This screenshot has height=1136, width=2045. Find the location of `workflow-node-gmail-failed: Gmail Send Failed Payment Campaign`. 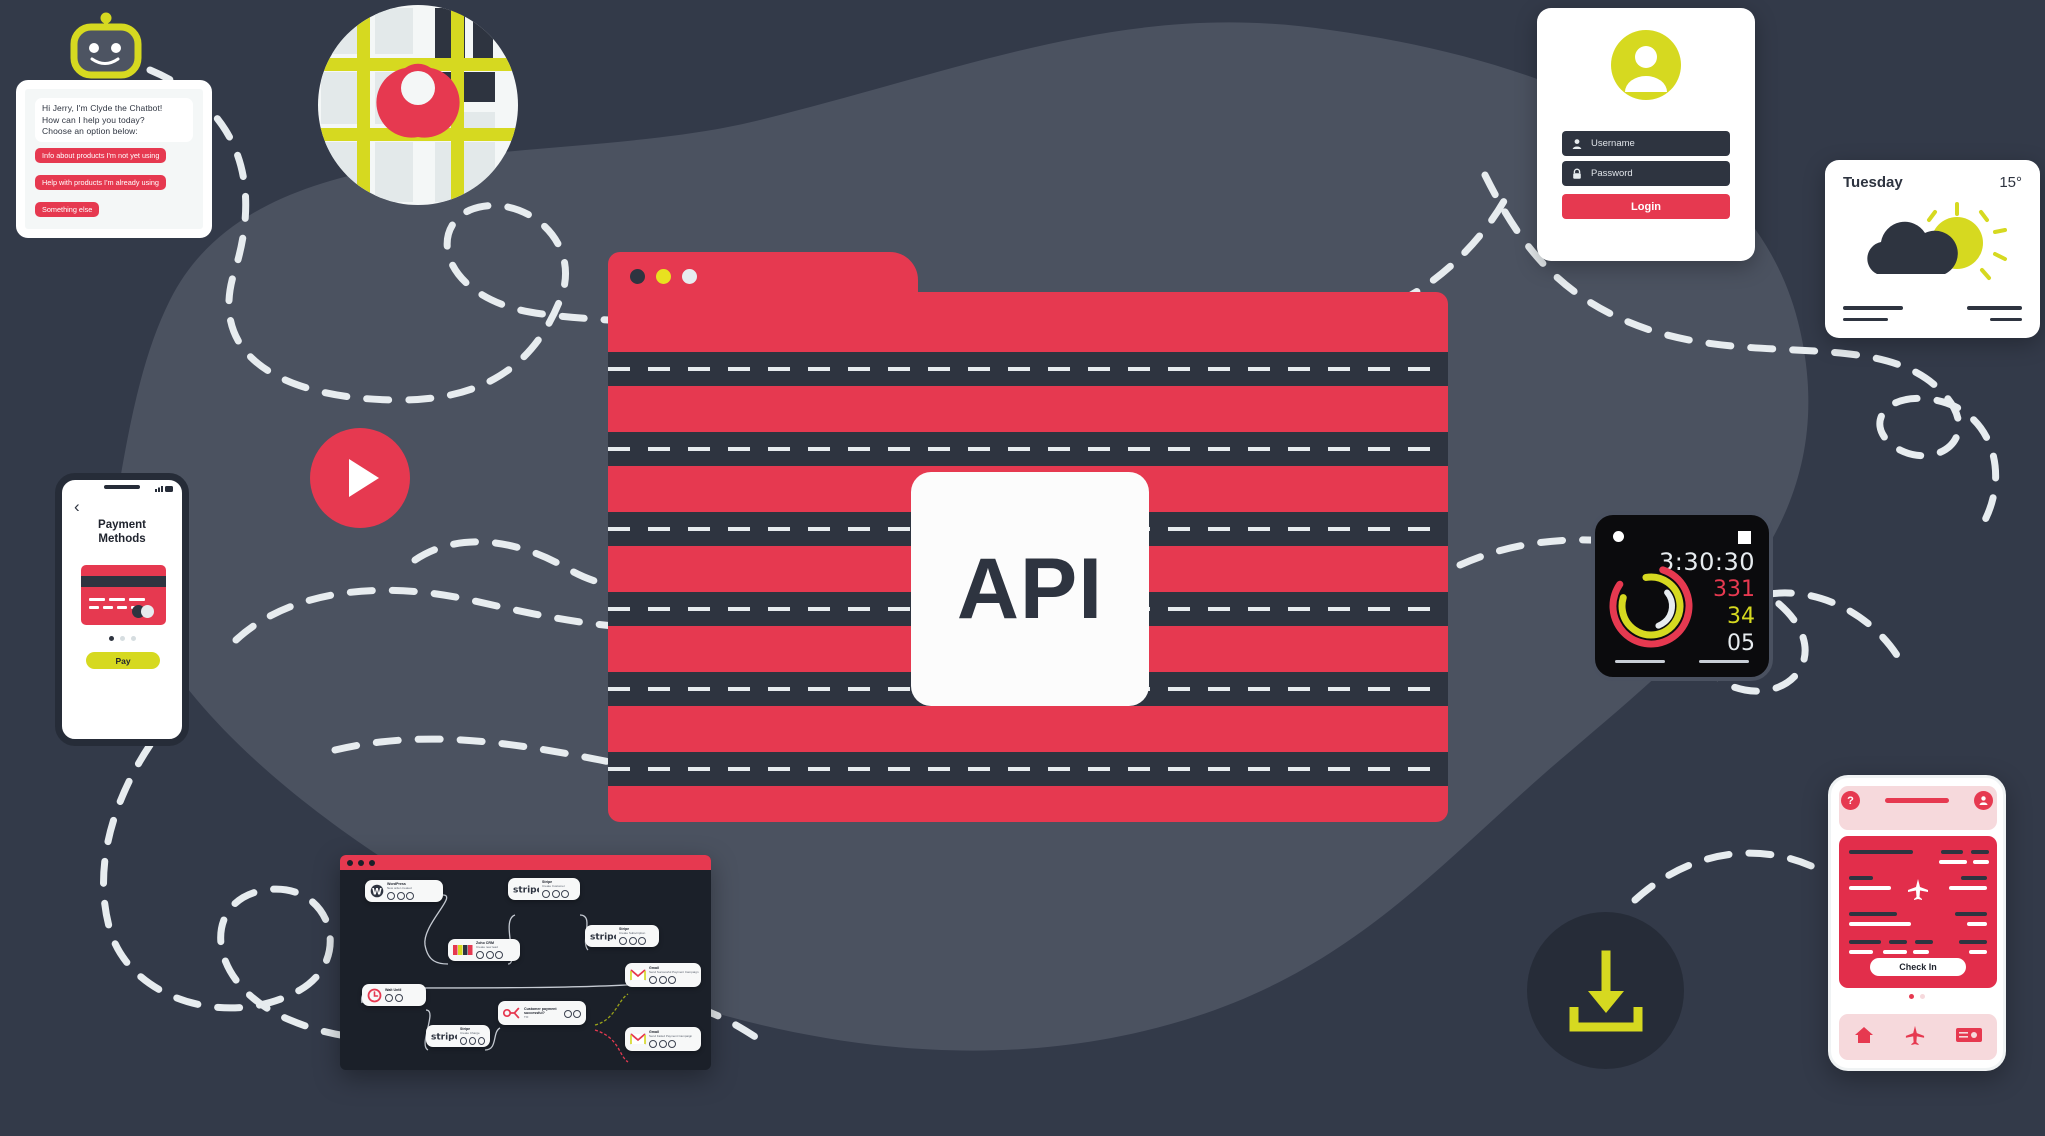

workflow-node-gmail-failed: Gmail Send Failed Payment Campaign is located at coordinates (663, 1039).